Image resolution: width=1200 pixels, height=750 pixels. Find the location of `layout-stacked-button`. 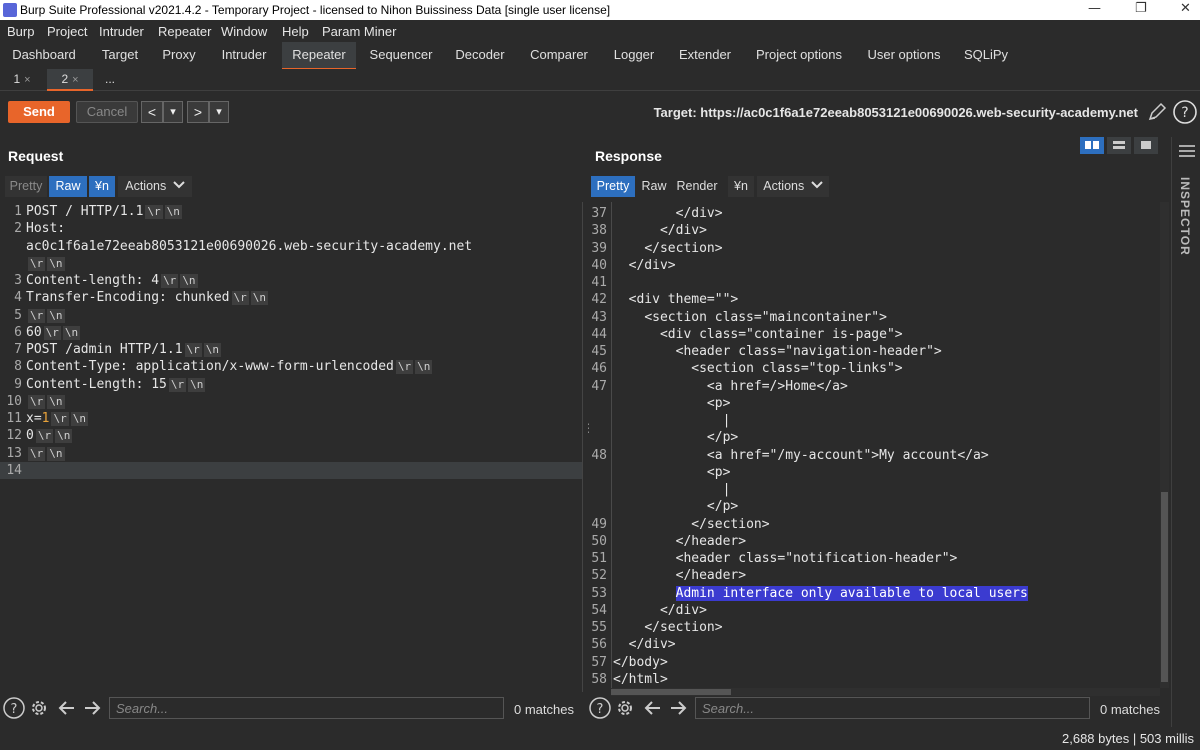

layout-stacked-button is located at coordinates (1119, 145).